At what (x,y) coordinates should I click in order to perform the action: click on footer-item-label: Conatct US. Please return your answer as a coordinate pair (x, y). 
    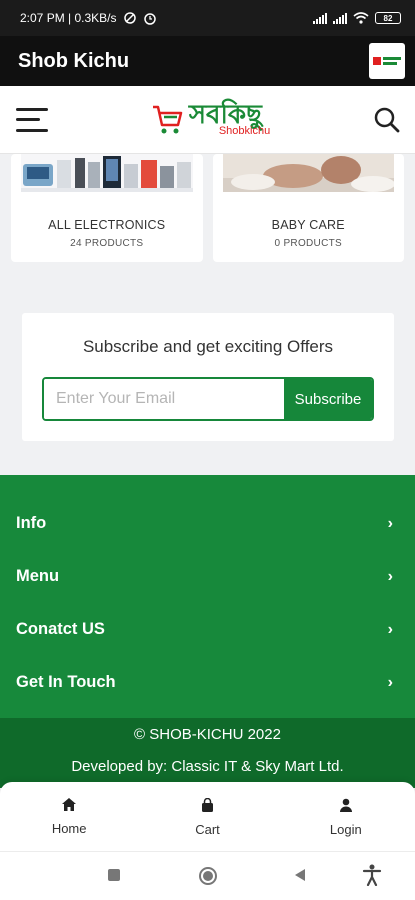
    Looking at the image, I should click on (60, 629).